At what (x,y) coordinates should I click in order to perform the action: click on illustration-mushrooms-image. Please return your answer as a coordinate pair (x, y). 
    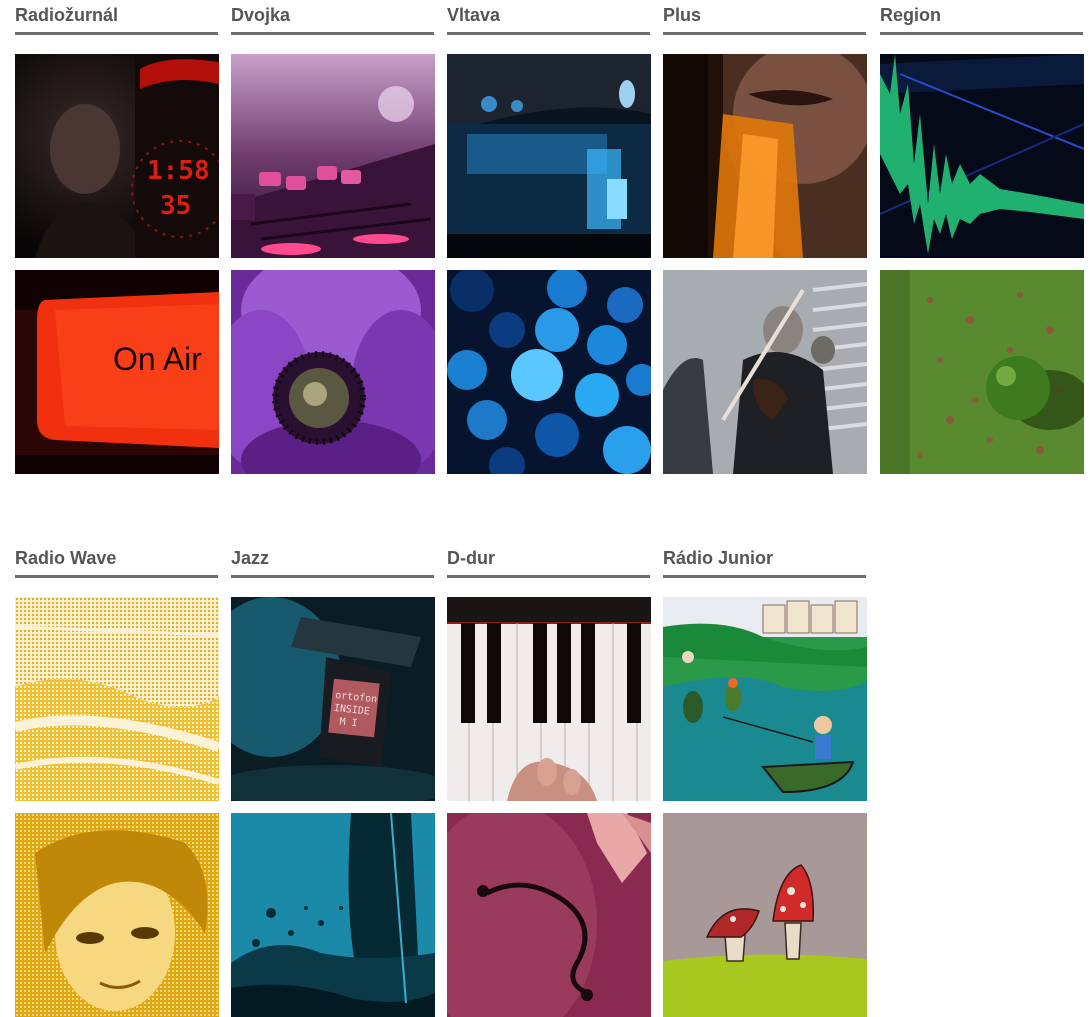
    Looking at the image, I should click on (765, 915).